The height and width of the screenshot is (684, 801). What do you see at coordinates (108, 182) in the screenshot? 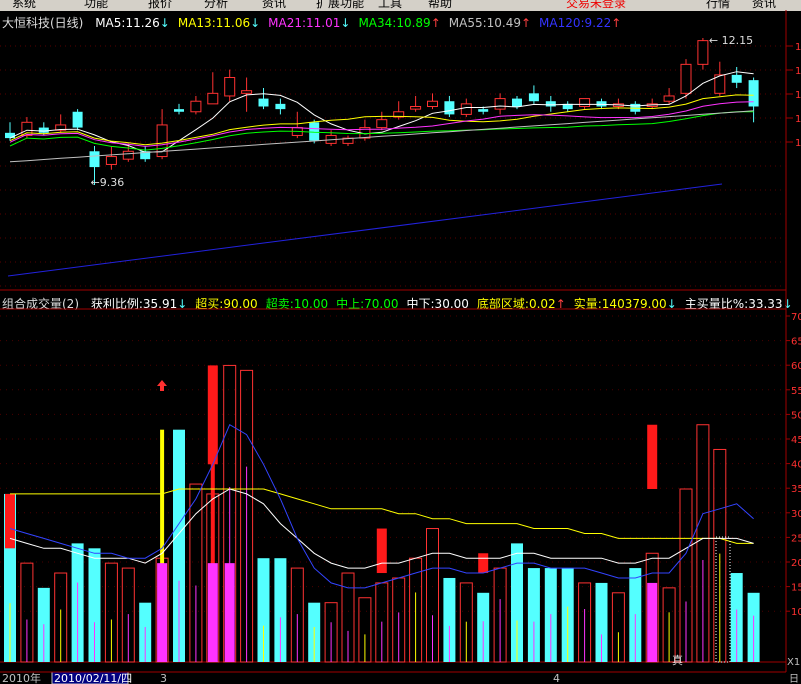
I see `low-price-label: ←9.36` at bounding box center [108, 182].